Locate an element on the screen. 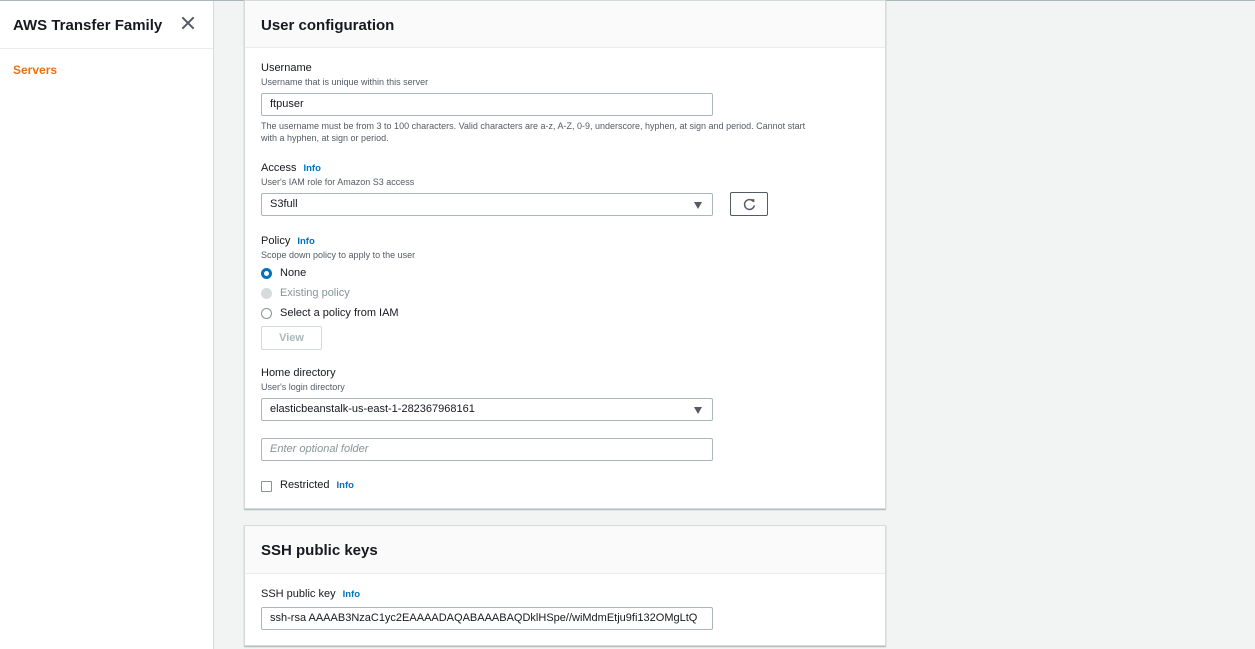 Image resolution: width=1255 pixels, height=649 pixels. panel-header: User configuration is located at coordinates (565, 24).